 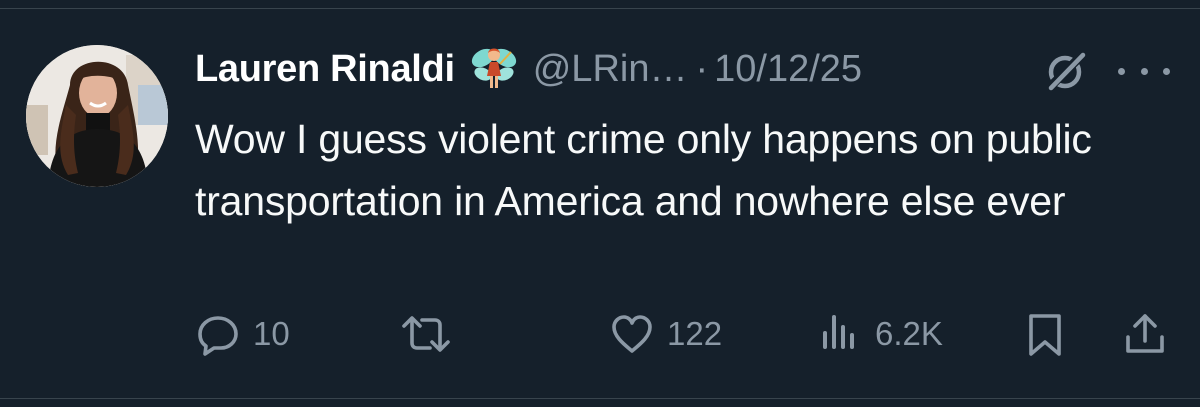 I want to click on grok-icon, so click(x=1066, y=71).